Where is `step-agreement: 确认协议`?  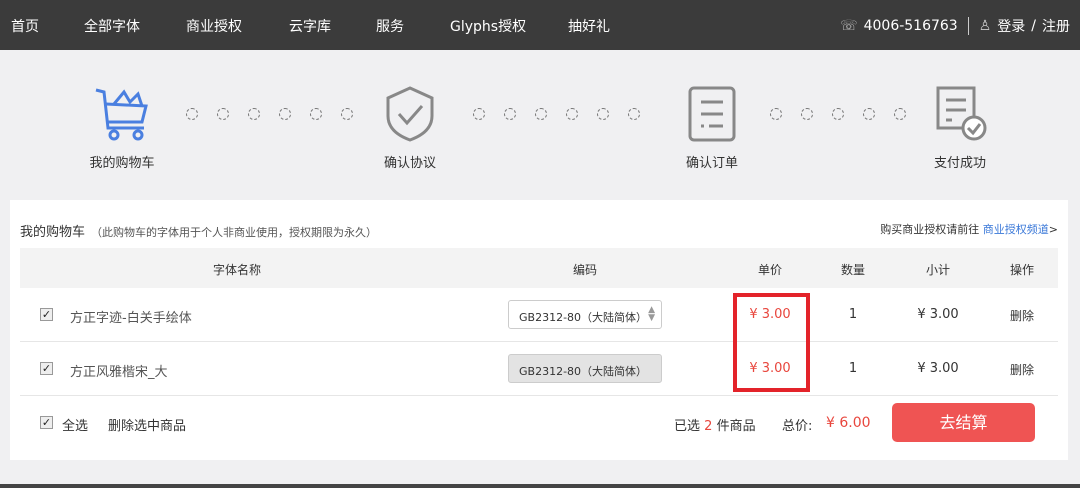
step-agreement: 确认协议 is located at coordinates (410, 128).